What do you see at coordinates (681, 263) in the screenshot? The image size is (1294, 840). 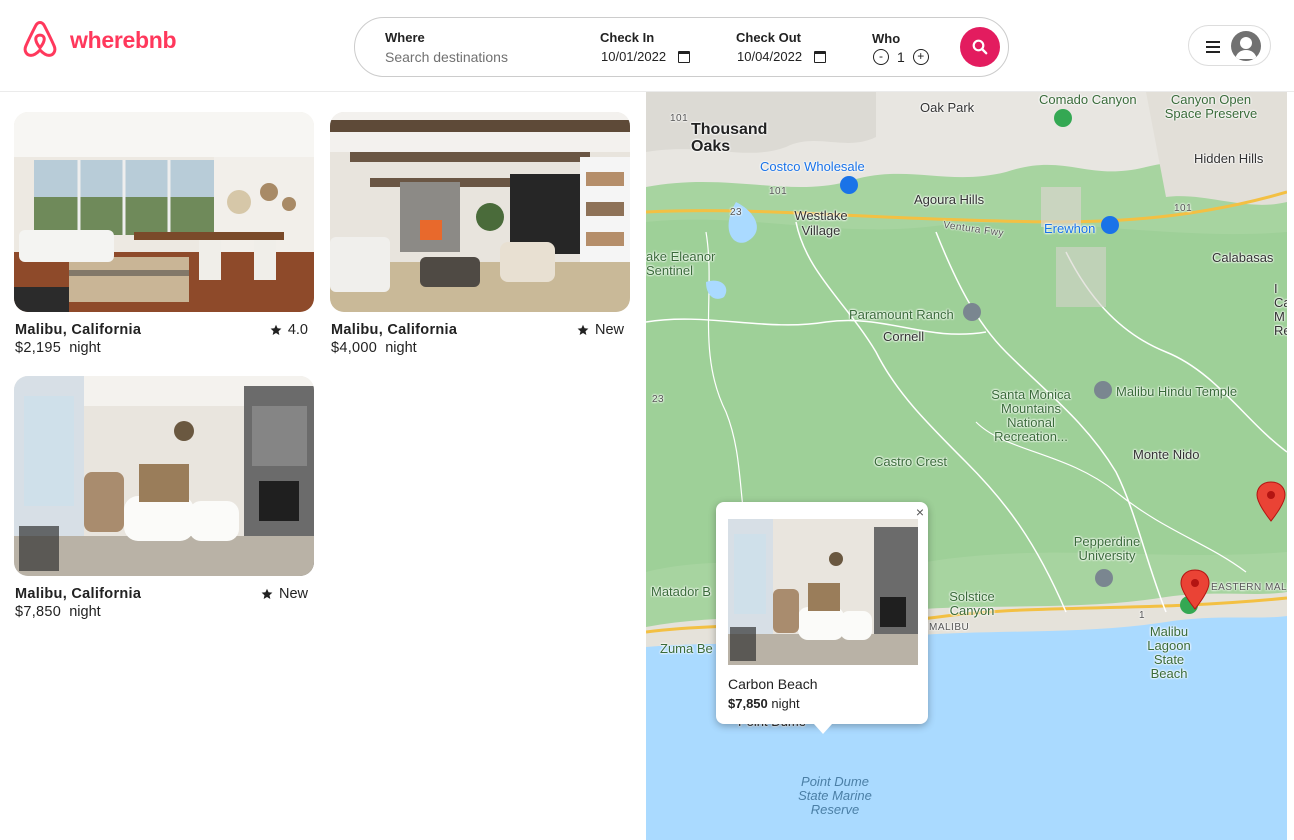 I see `map-label-lake-eleanor: ake Eleanor Sentinel` at bounding box center [681, 263].